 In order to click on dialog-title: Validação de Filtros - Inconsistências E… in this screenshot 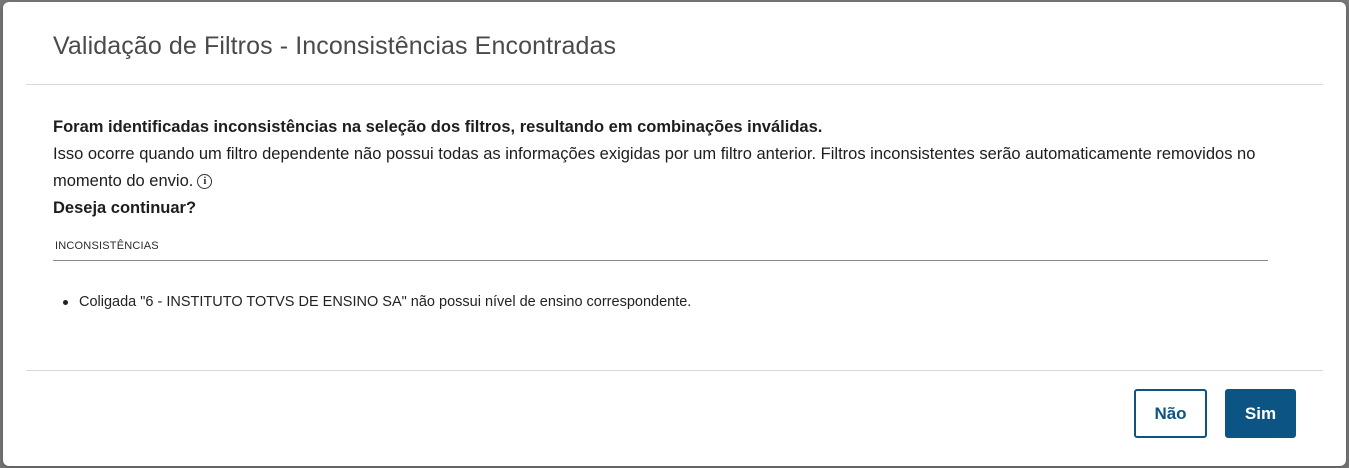, I will do `click(335, 46)`.